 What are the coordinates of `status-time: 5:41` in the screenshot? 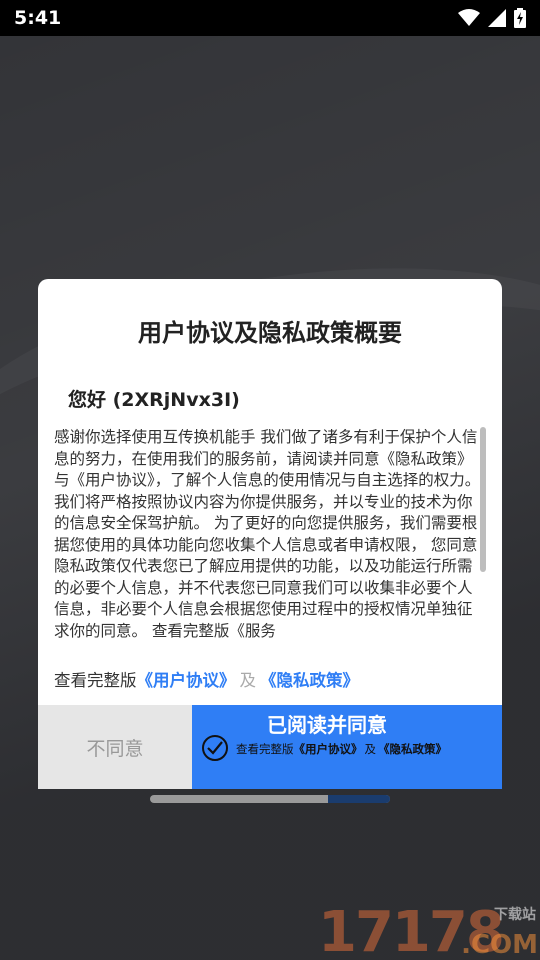 It's located at (38, 18).